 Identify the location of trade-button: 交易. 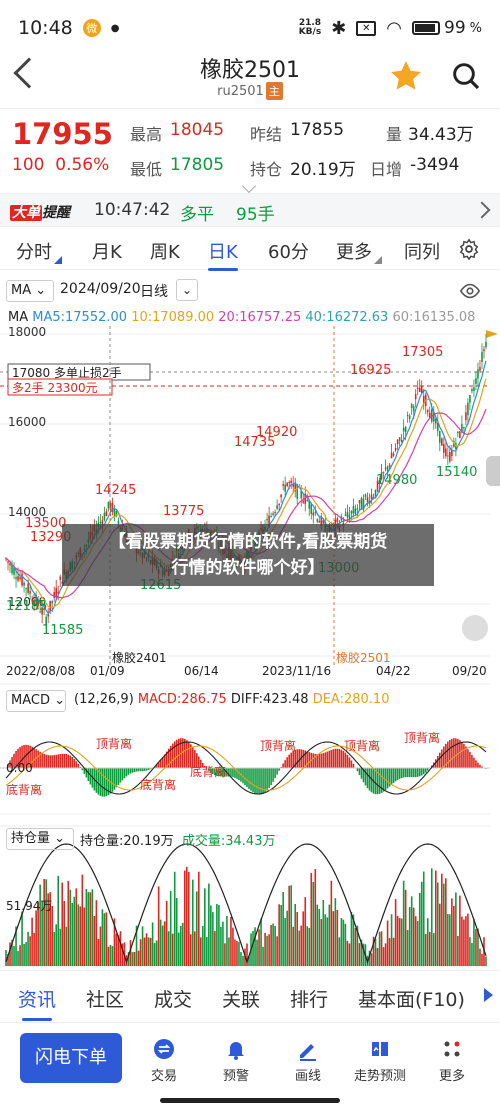
(164, 1060).